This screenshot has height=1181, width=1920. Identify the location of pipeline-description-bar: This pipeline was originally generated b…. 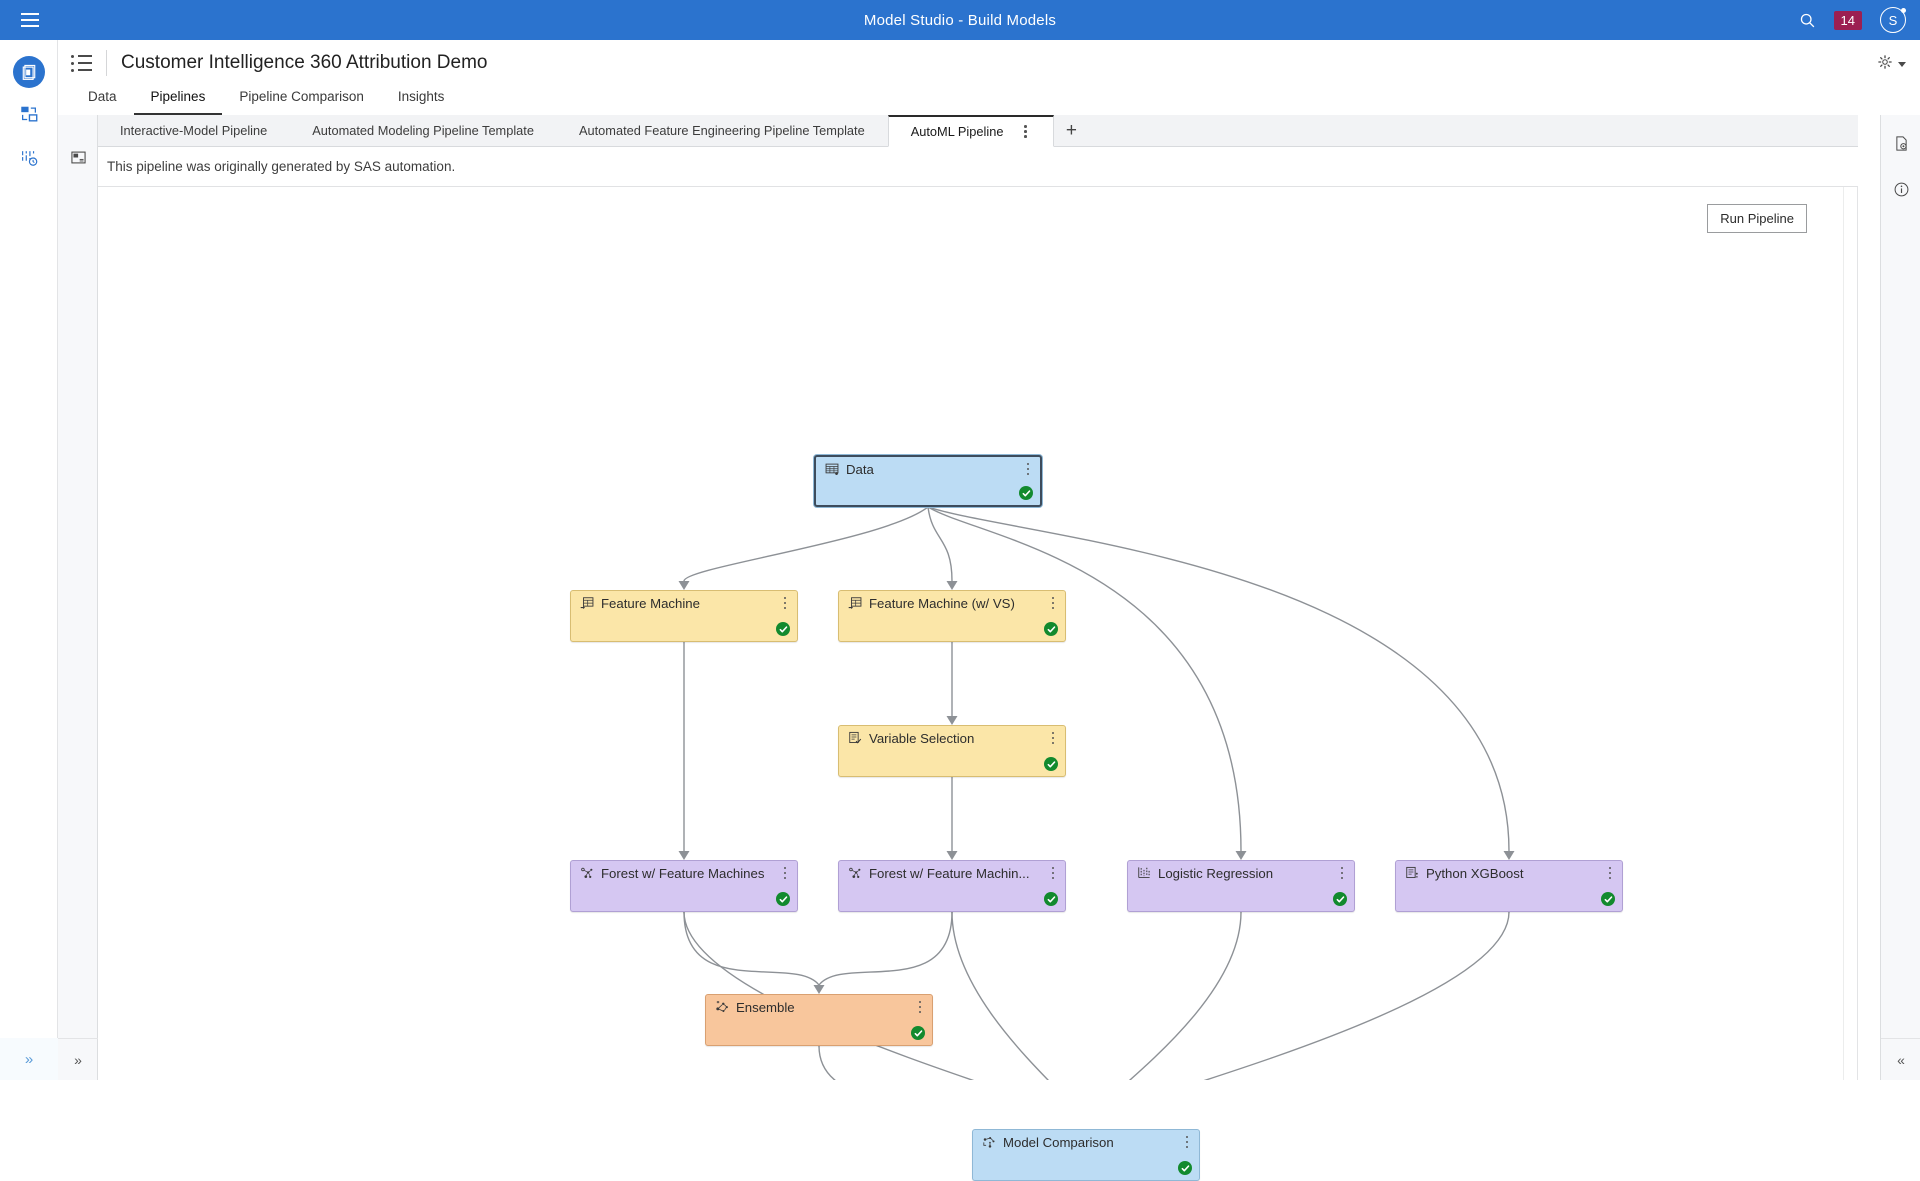
(978, 167).